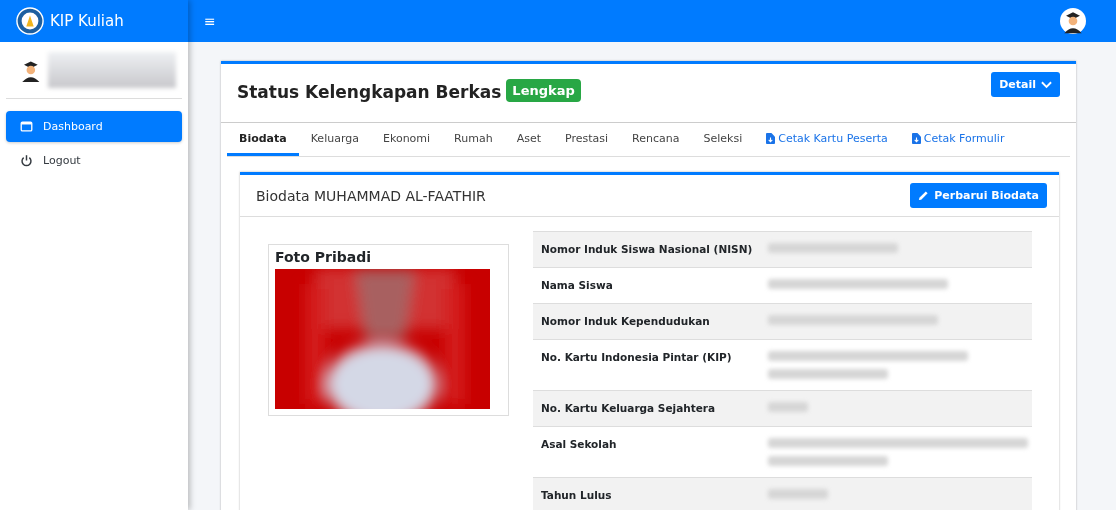  What do you see at coordinates (94, 160) in the screenshot?
I see `sidebar-item: Logout` at bounding box center [94, 160].